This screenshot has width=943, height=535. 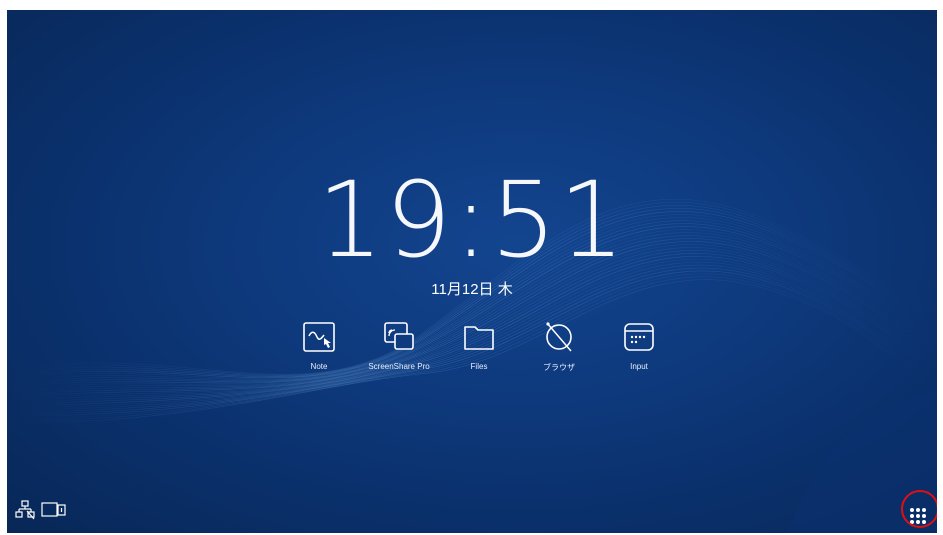 What do you see at coordinates (639, 337) in the screenshot?
I see `input-icon` at bounding box center [639, 337].